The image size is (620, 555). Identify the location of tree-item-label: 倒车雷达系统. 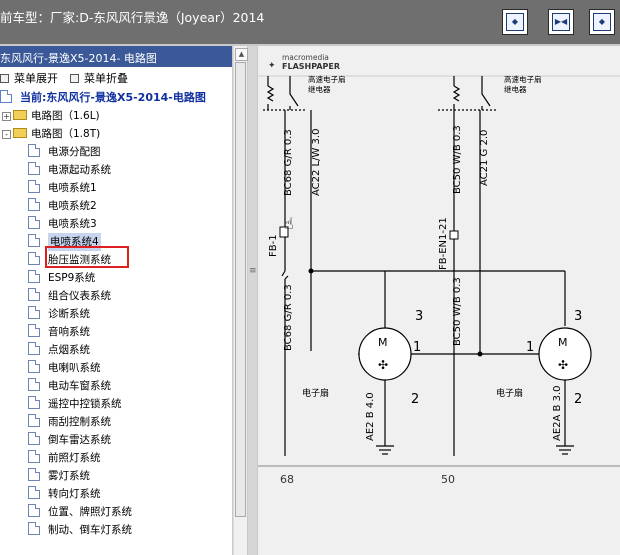
(79, 440).